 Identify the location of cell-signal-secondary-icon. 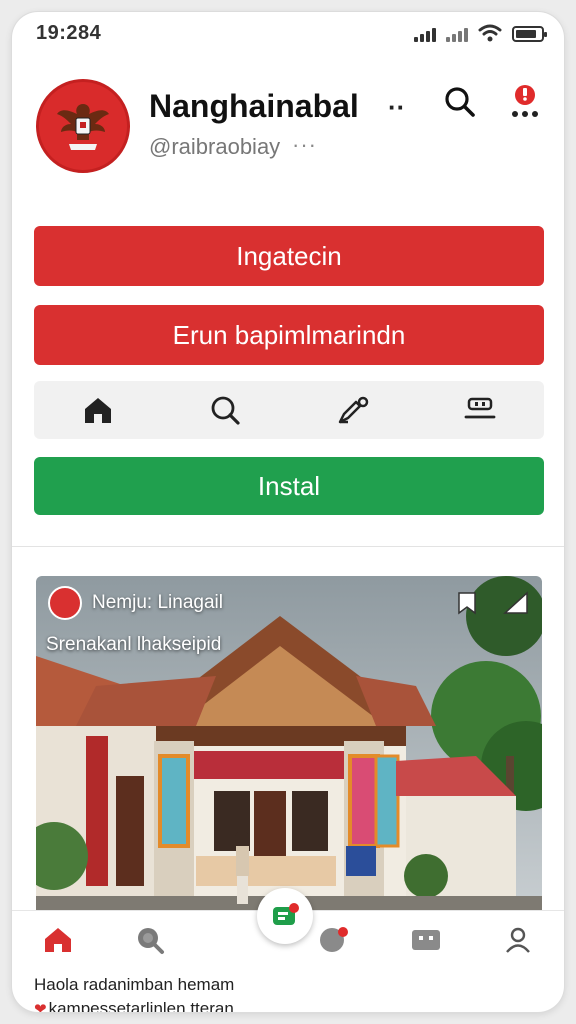
(457, 34).